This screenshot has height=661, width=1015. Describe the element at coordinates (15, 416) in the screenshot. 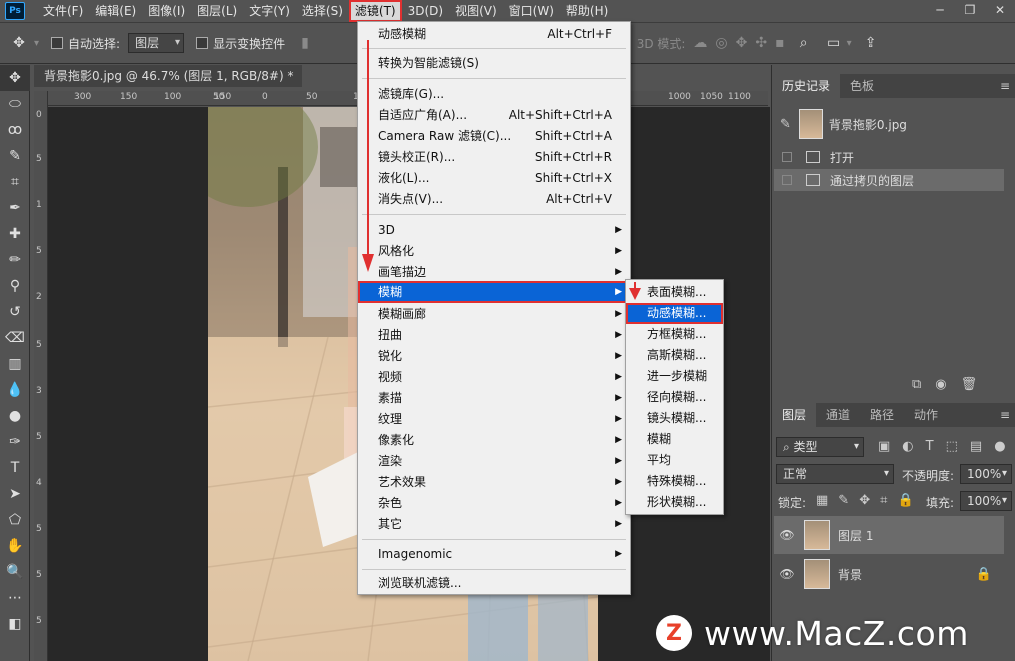

I see `dodge-tool-icon: ●` at that location.